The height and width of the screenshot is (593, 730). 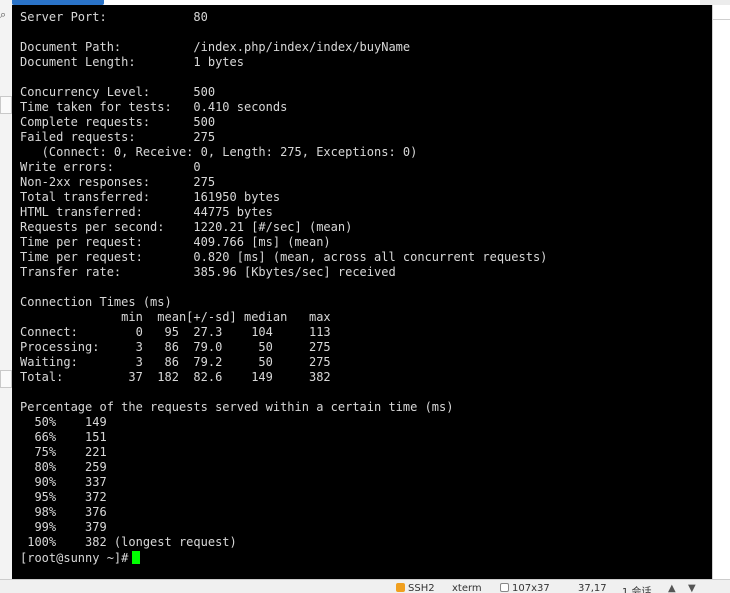 What do you see at coordinates (504, 587) in the screenshot?
I see `grid-icon` at bounding box center [504, 587].